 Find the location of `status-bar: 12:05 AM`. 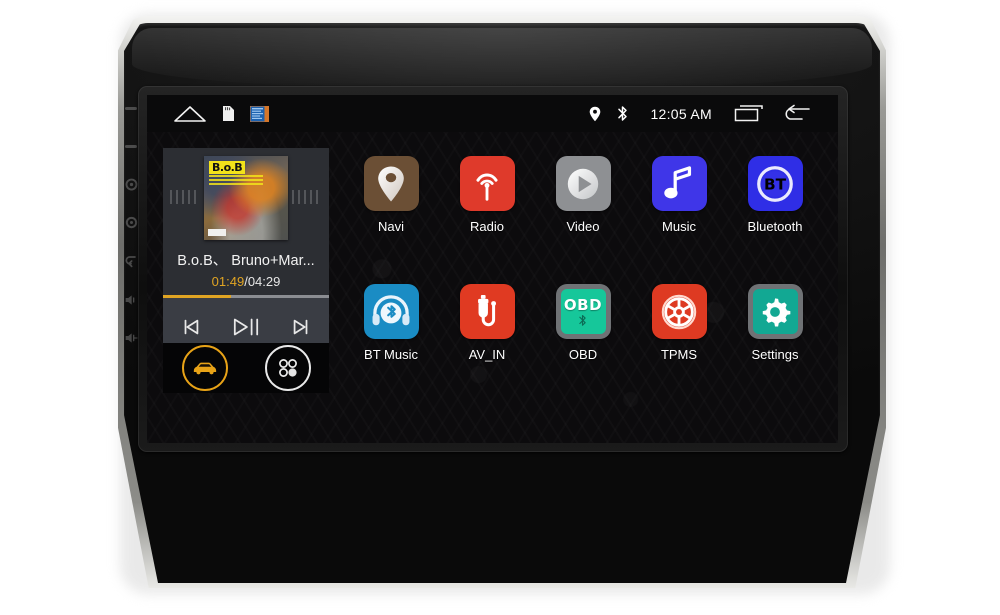

status-bar: 12:05 AM is located at coordinates (492, 113).